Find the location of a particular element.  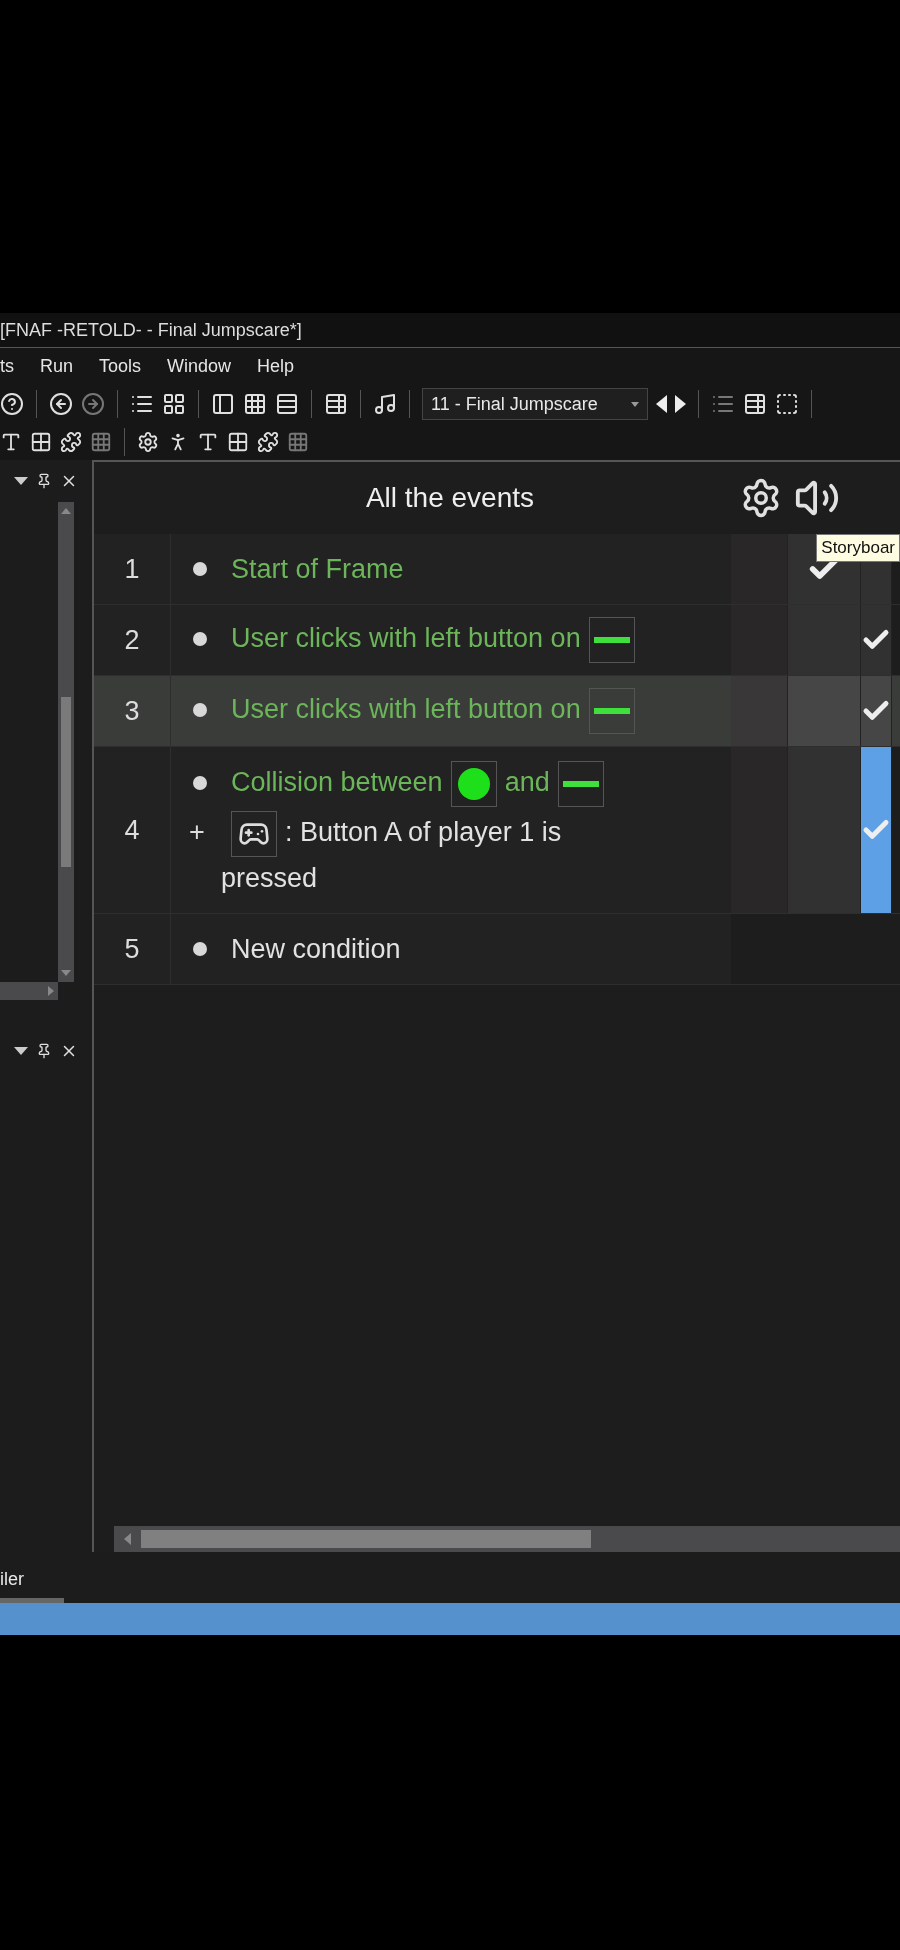

gear-icon is located at coordinates (148, 442).